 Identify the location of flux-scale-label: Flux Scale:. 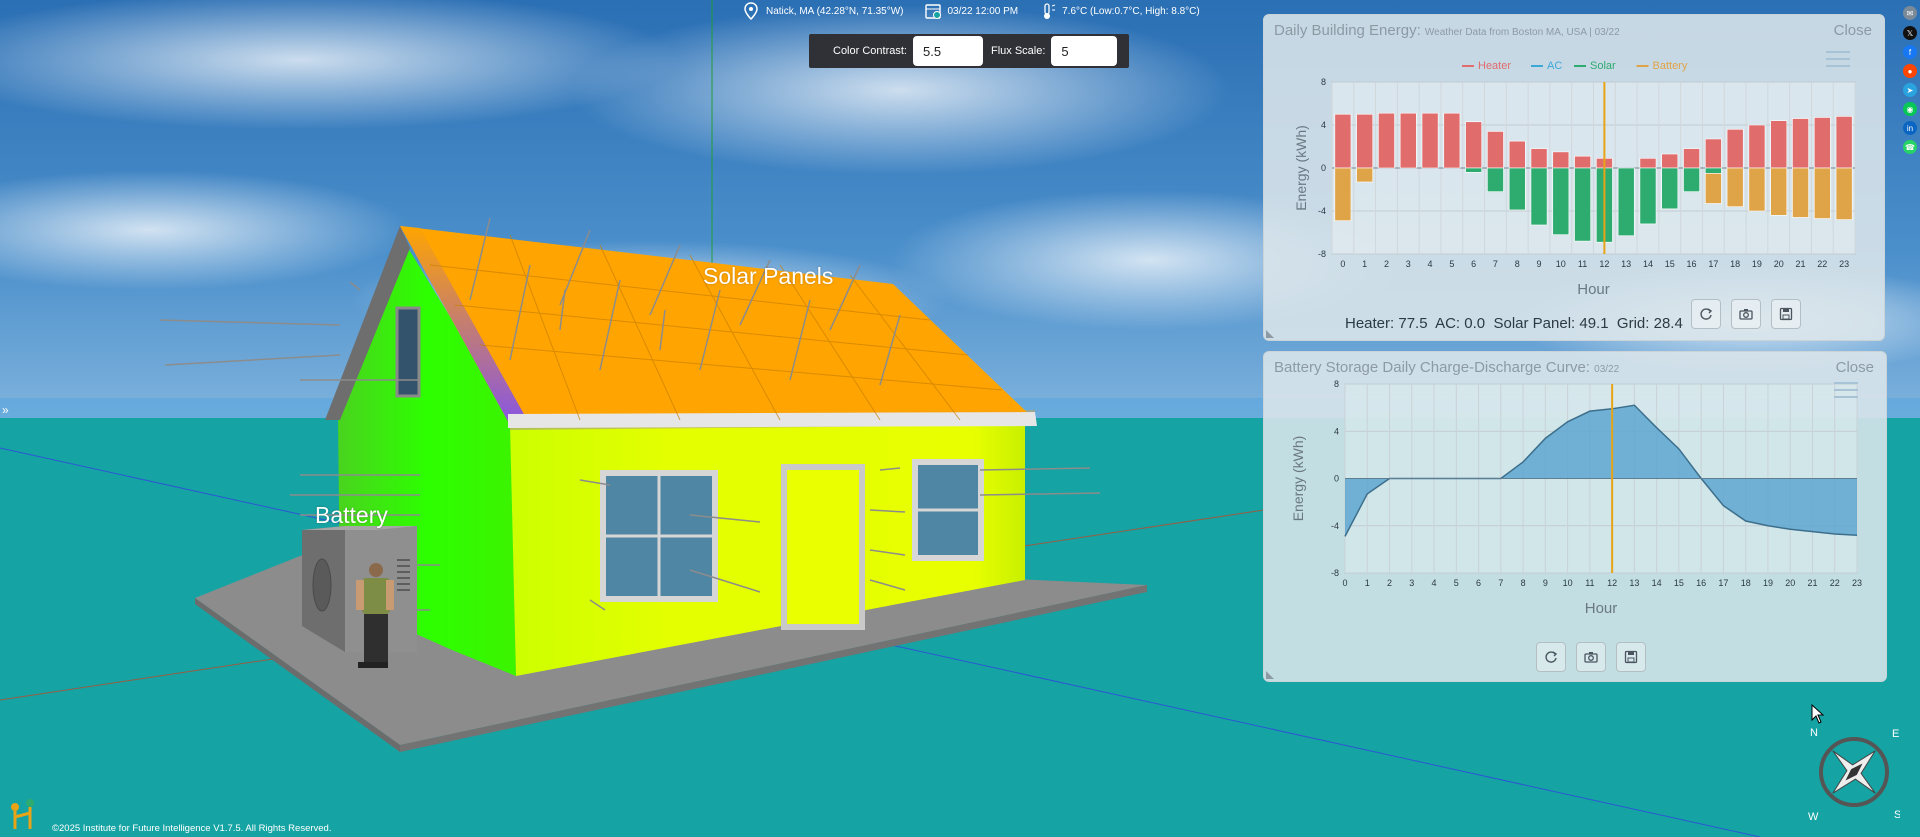
(1018, 51).